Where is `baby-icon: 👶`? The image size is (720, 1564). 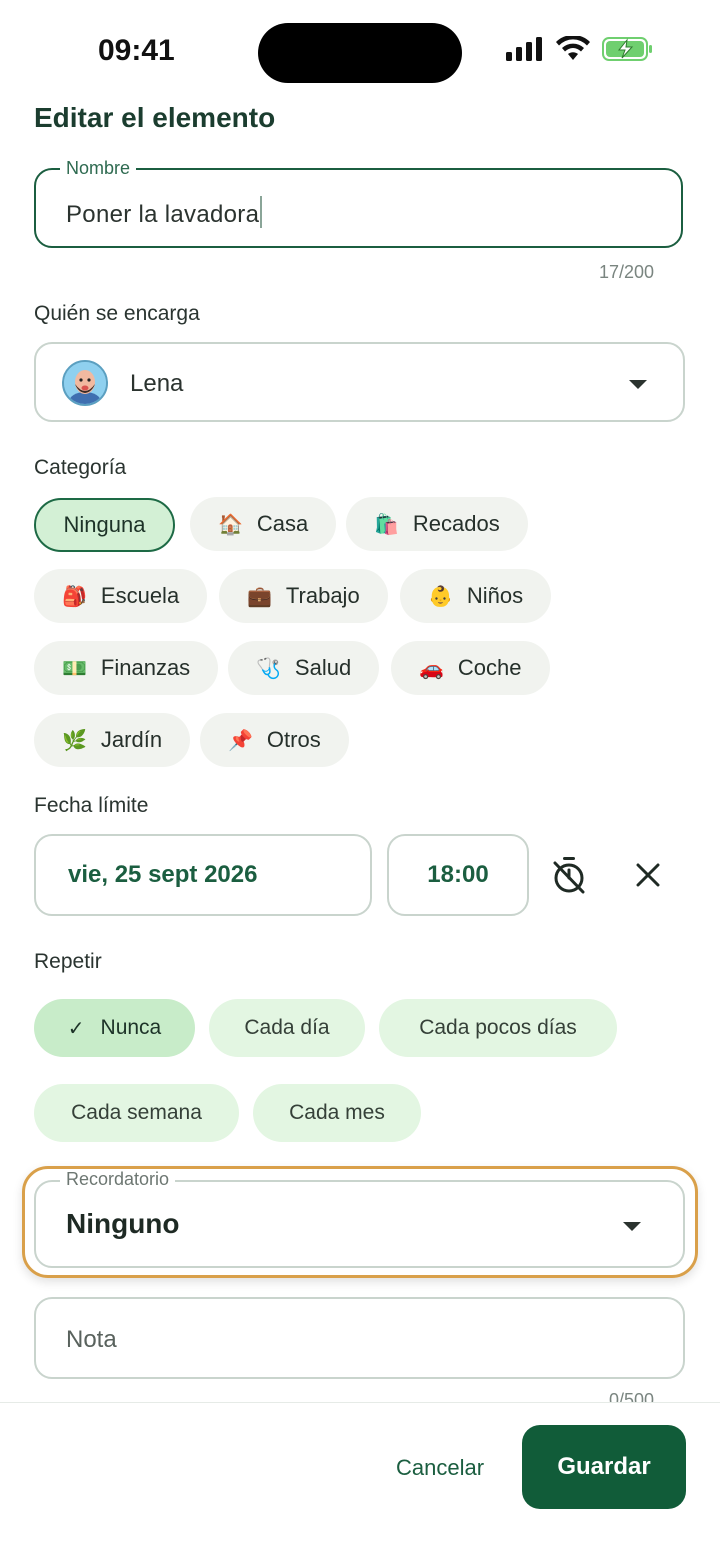 baby-icon: 👶 is located at coordinates (440, 596).